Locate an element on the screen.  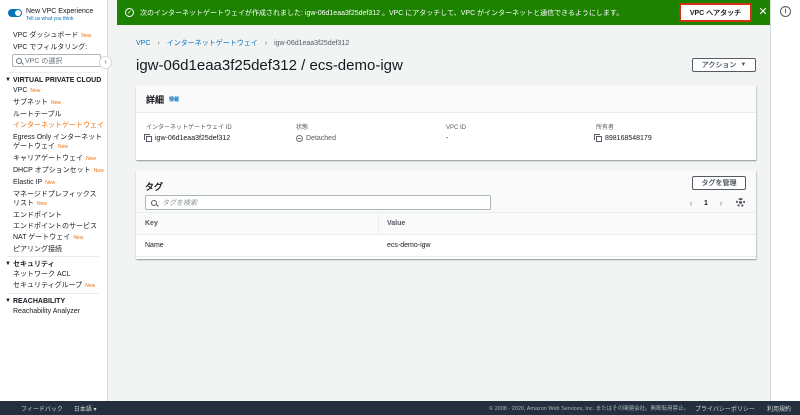
breadcrumb-vpc: VPC is located at coordinates (143, 43).